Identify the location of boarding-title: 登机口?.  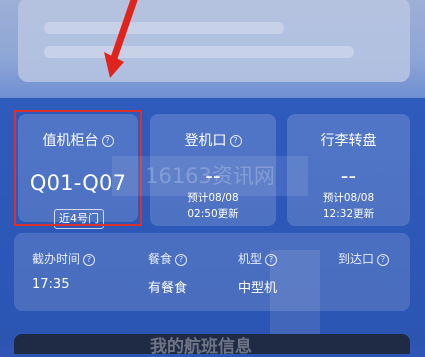
(213, 140).